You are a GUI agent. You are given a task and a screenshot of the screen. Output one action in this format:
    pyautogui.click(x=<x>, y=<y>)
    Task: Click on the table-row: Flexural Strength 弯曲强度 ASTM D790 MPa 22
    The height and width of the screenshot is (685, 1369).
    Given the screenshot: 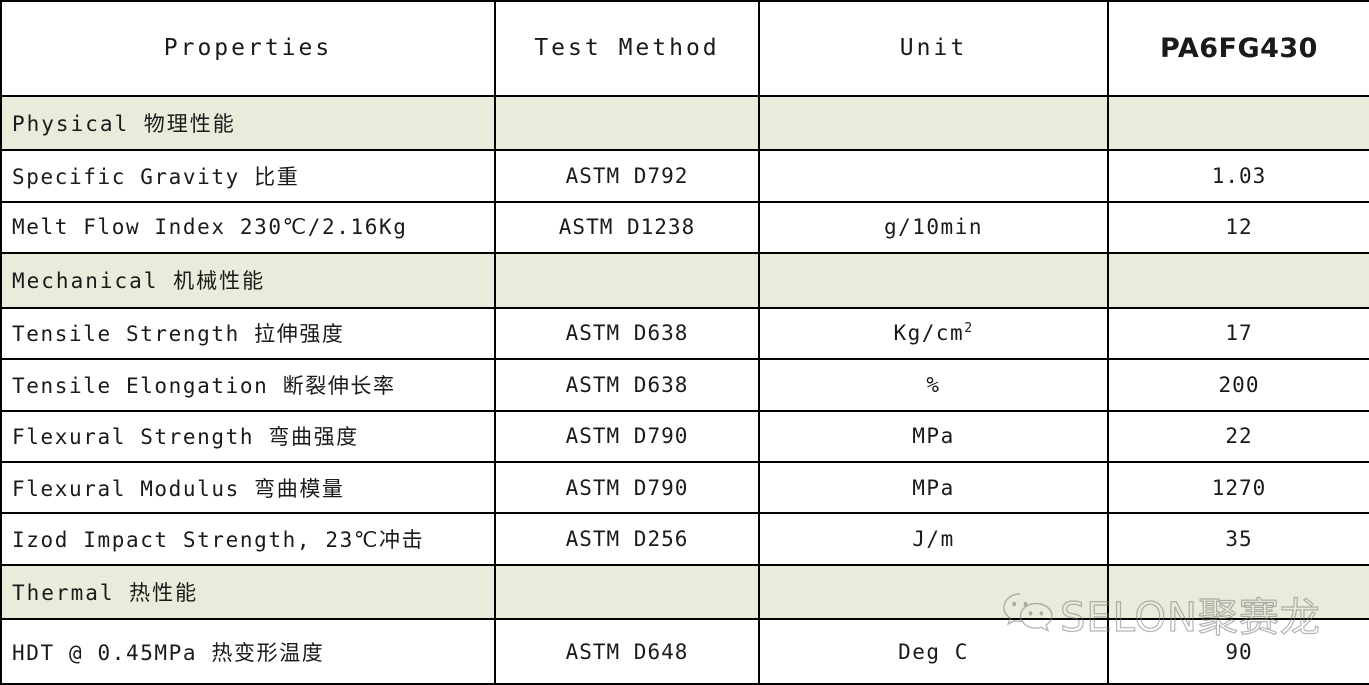 What is the action you would take?
    pyautogui.click(x=684, y=436)
    